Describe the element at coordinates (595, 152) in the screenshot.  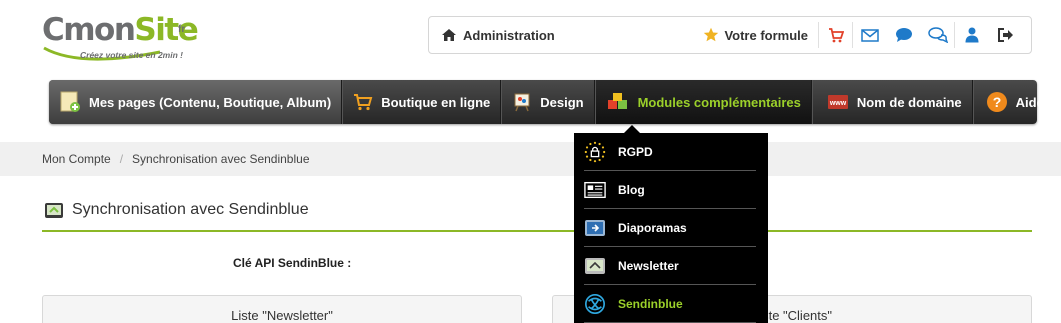
I see `rgpd-lock-icon` at that location.